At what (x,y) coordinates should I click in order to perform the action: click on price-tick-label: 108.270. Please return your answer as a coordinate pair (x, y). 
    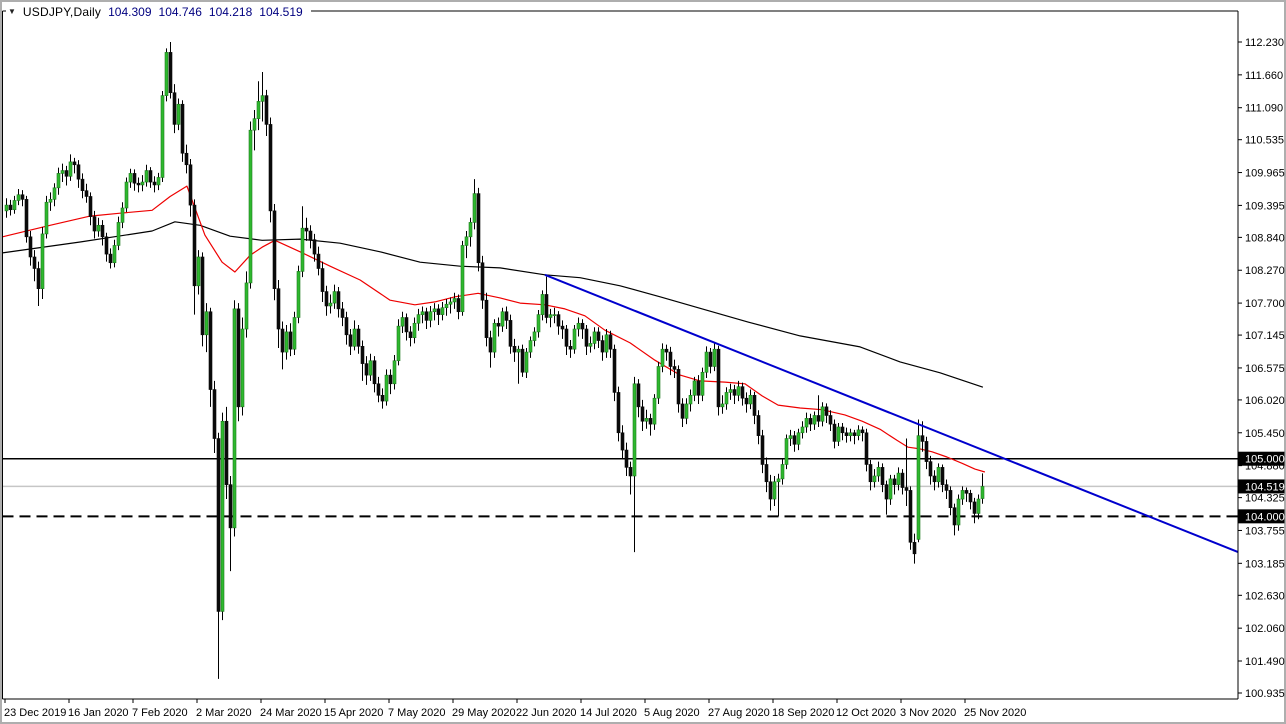
    Looking at the image, I should click on (1265, 271).